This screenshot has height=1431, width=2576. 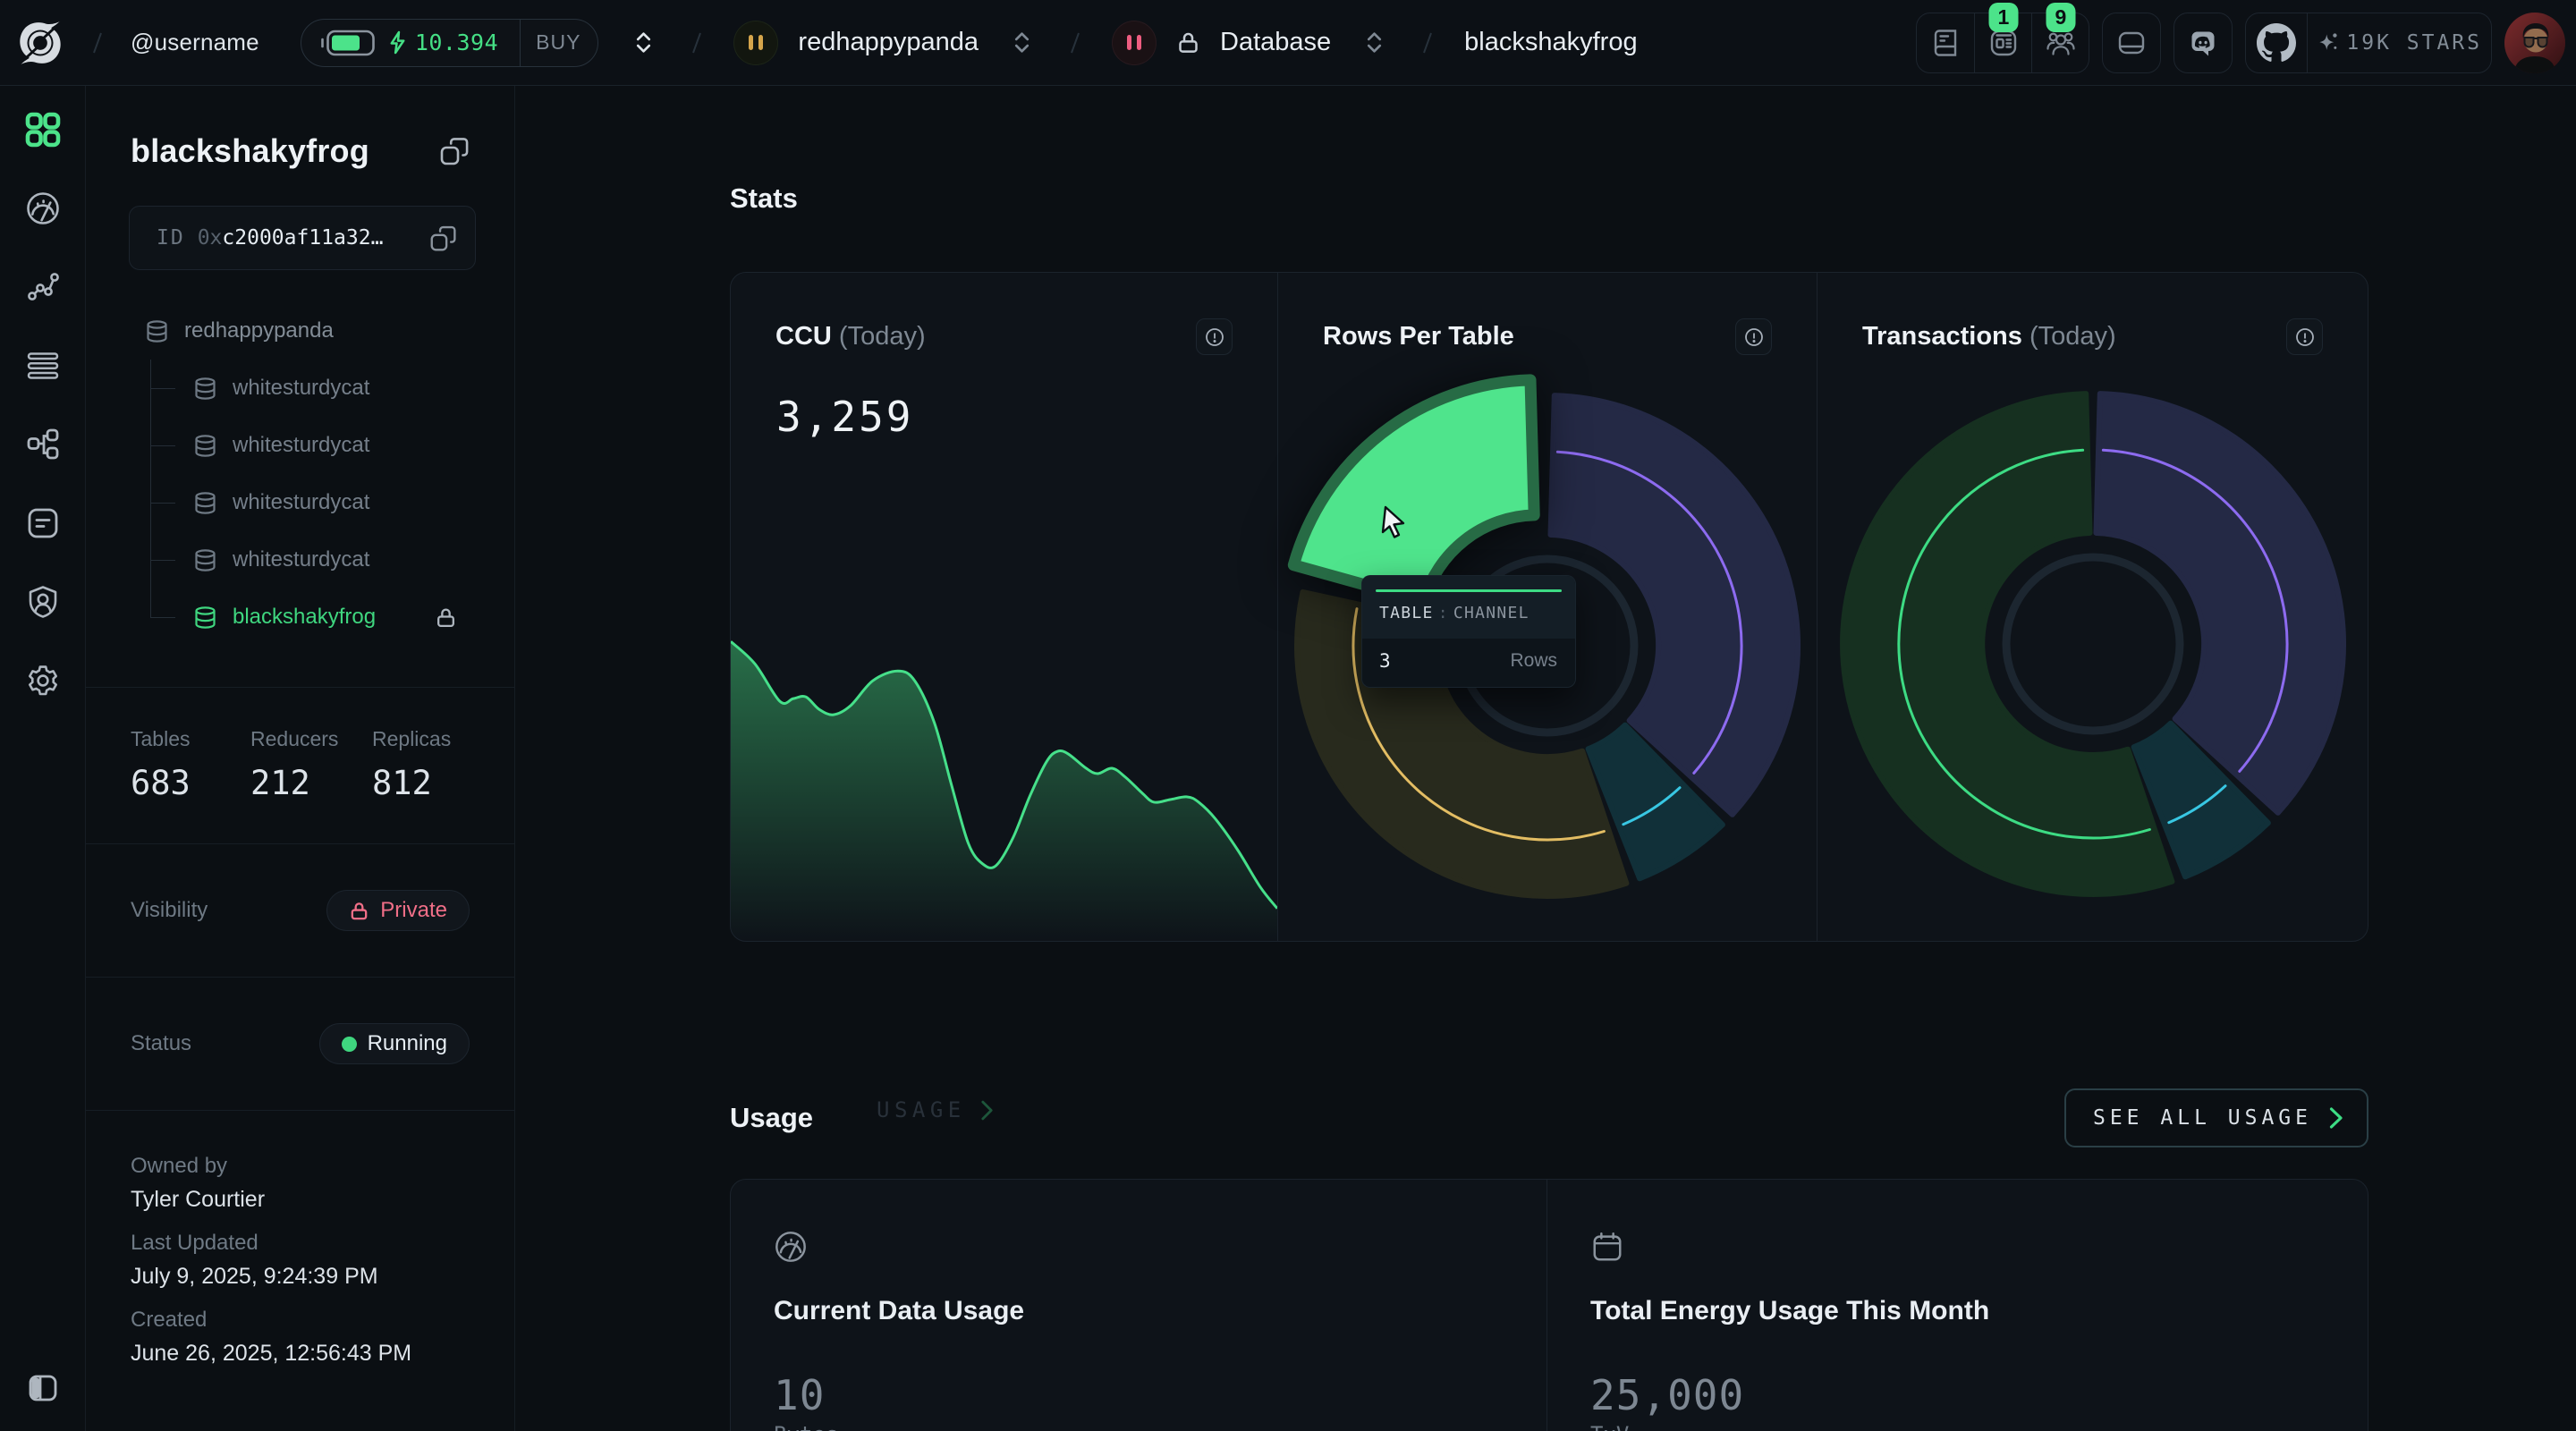 I want to click on flow-icon, so click(x=42, y=444).